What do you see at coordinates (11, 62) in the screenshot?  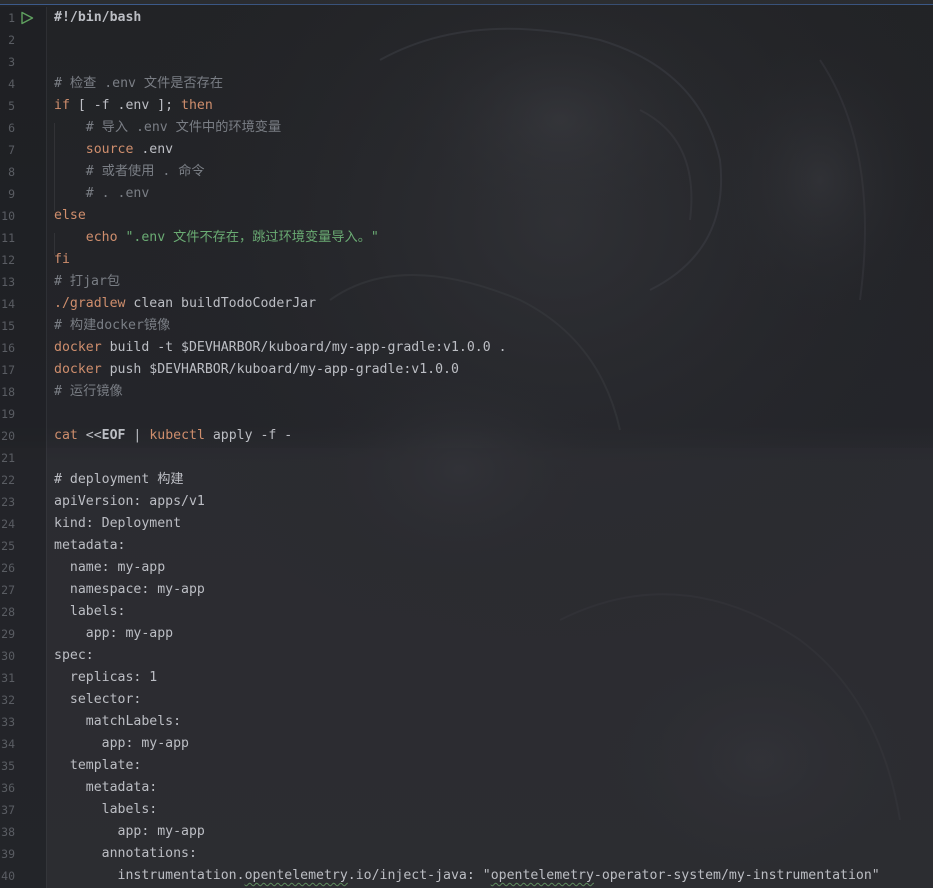 I see `line-number: 3` at bounding box center [11, 62].